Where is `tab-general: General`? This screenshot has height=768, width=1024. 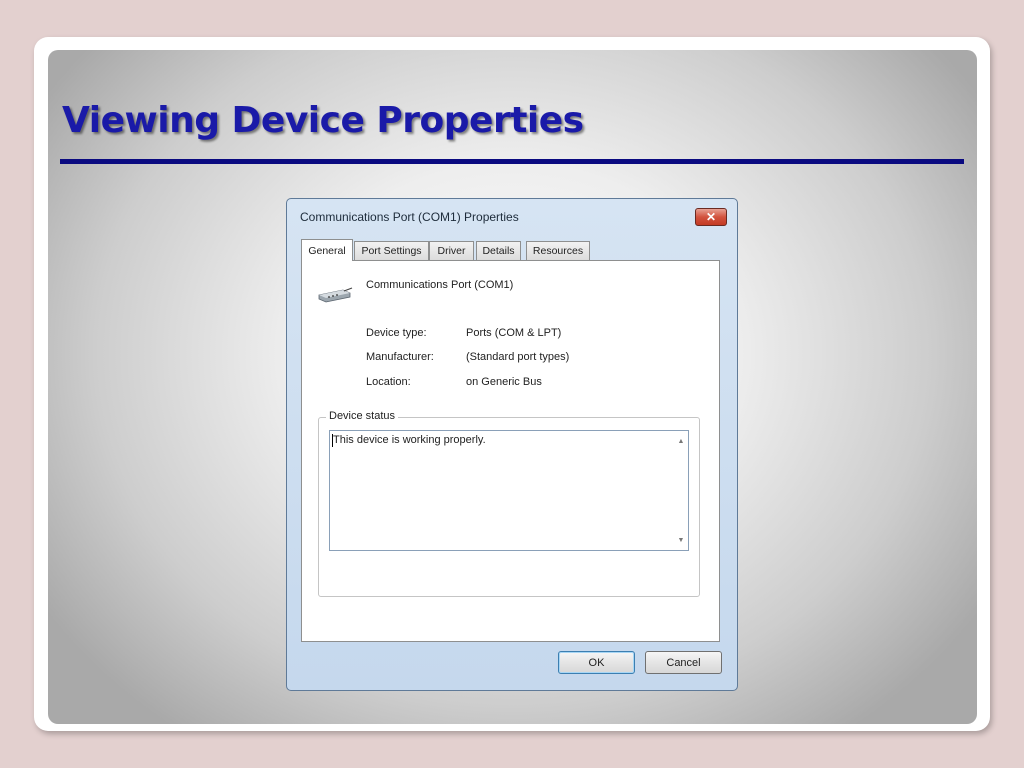 tab-general: General is located at coordinates (327, 250).